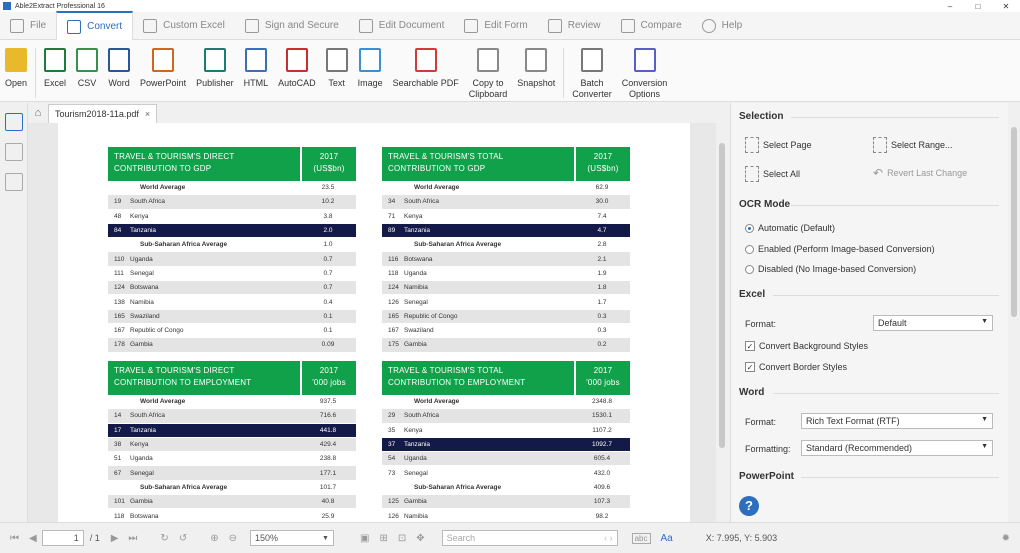  I want to click on pan-icon: ✥, so click(420, 538).